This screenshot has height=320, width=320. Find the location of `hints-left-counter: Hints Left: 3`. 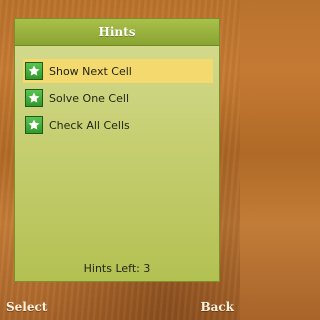

hints-left-counter: Hints Left: 3 is located at coordinates (117, 268).